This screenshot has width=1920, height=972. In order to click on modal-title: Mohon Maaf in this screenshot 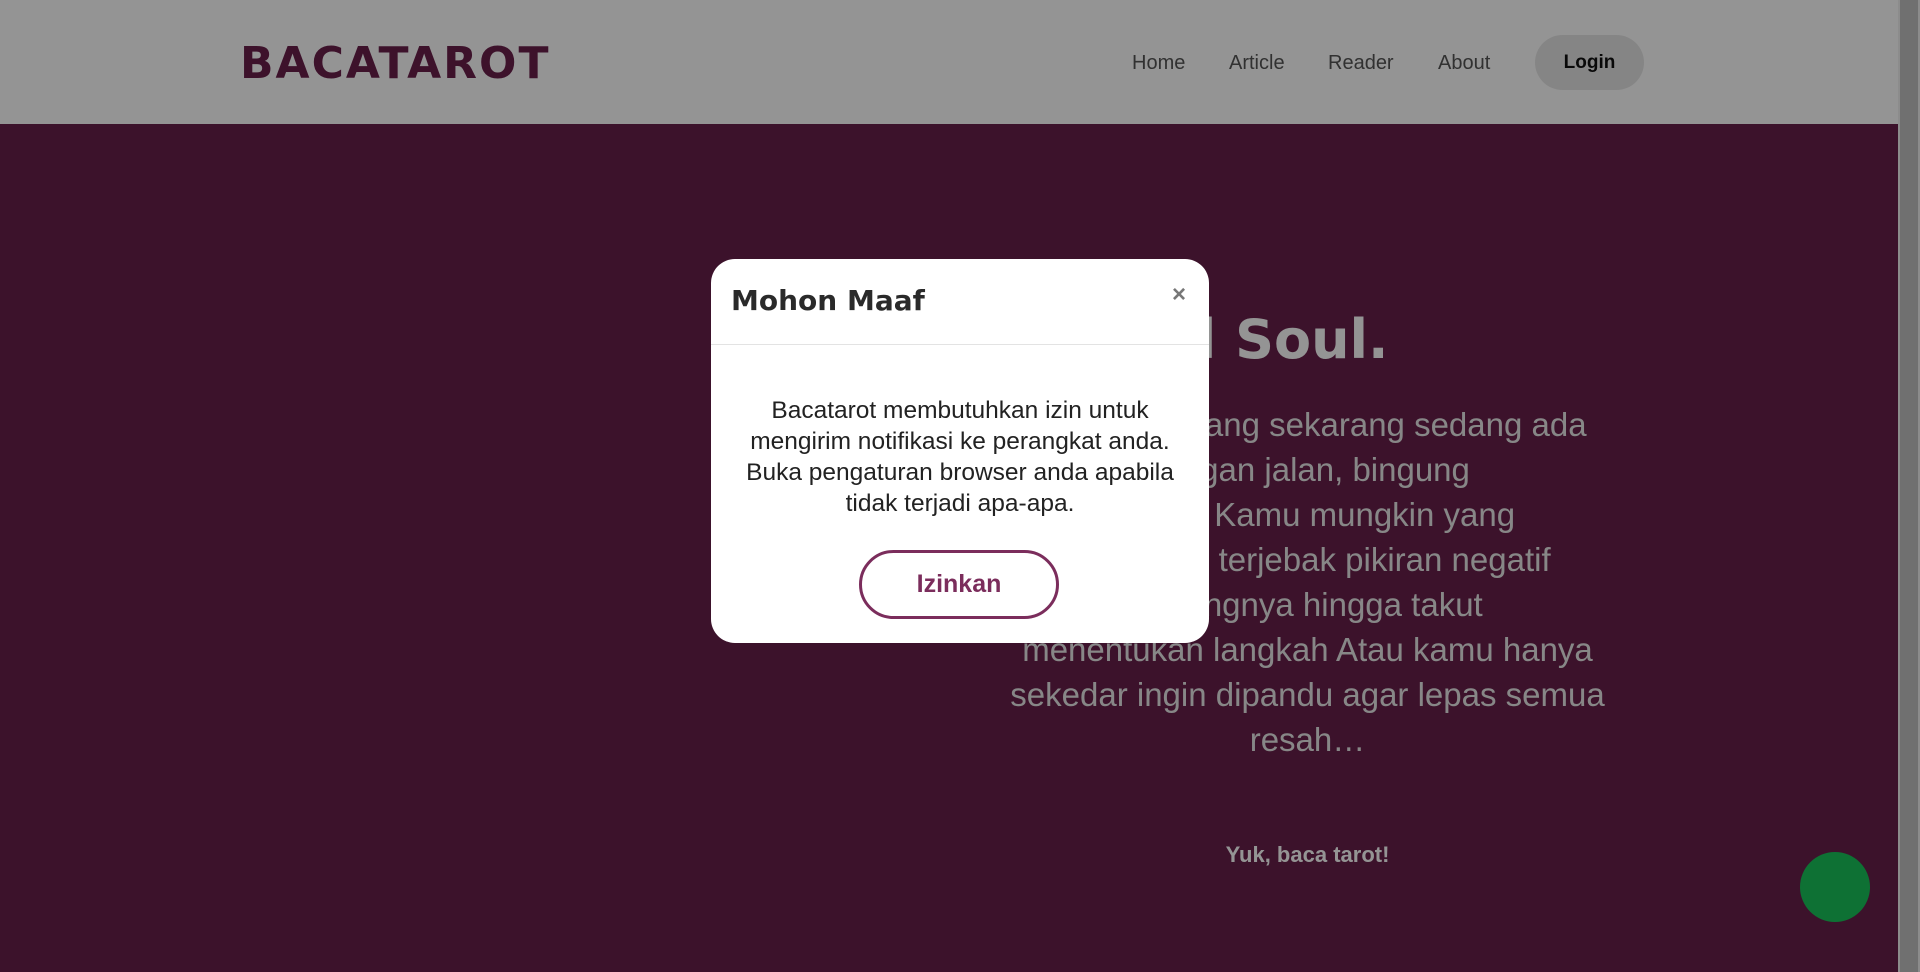, I will do `click(828, 300)`.